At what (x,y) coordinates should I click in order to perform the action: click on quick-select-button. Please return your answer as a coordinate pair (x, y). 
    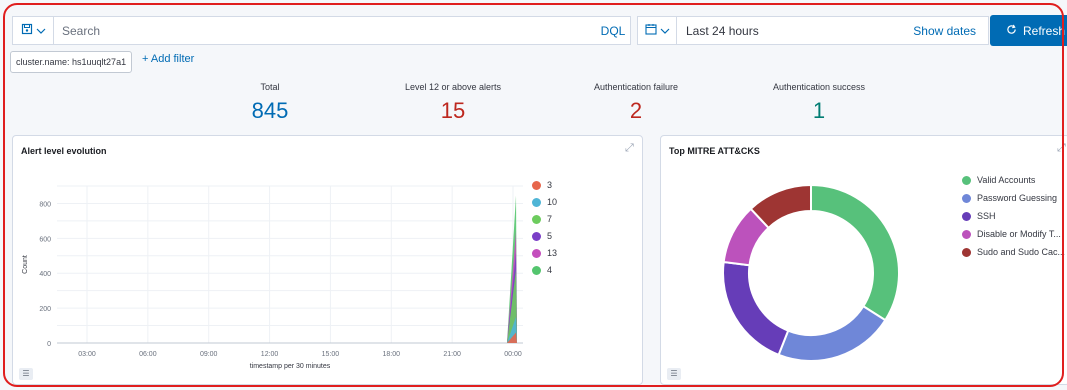
    Looking at the image, I should click on (657, 30).